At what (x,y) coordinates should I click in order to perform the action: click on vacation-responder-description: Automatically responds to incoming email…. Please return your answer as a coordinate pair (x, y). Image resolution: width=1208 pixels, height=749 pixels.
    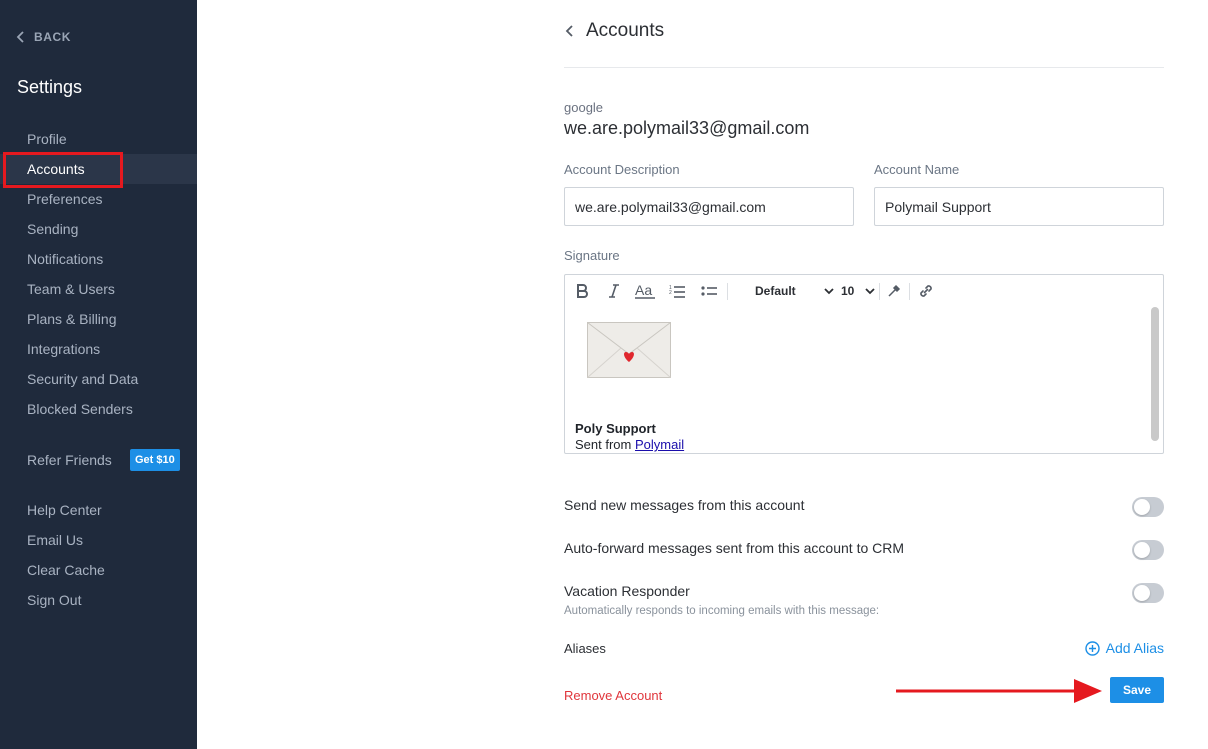
    Looking at the image, I should click on (722, 611).